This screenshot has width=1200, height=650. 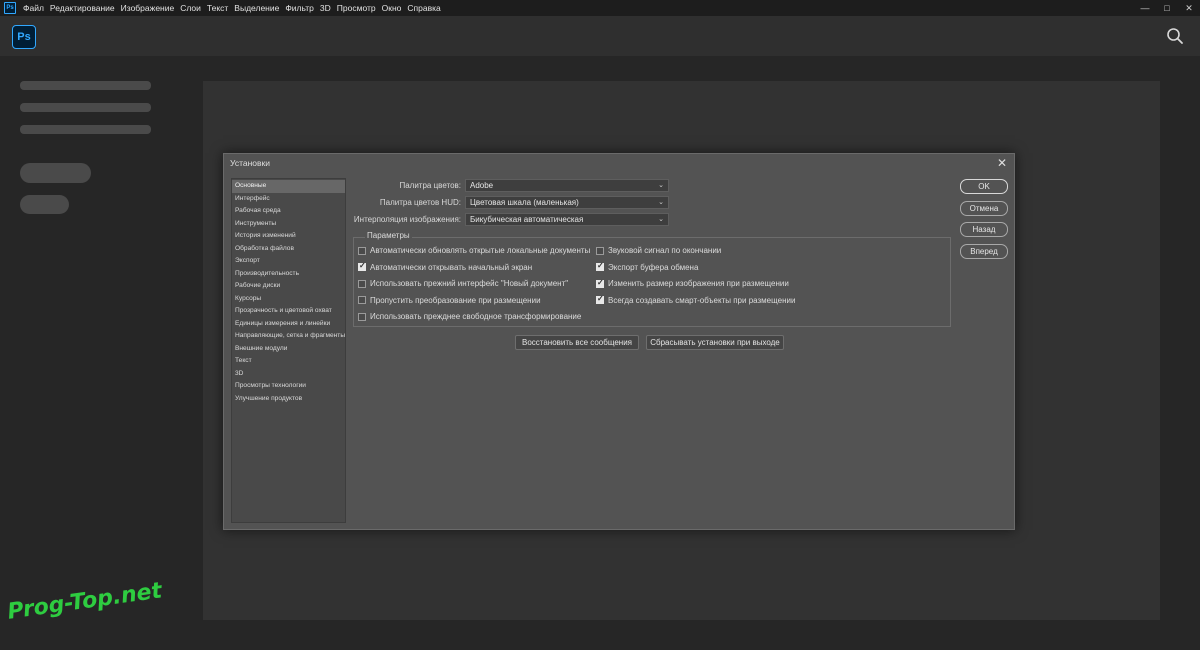 What do you see at coordinates (288, 386) in the screenshot?
I see `category-item: Просмотры технологии` at bounding box center [288, 386].